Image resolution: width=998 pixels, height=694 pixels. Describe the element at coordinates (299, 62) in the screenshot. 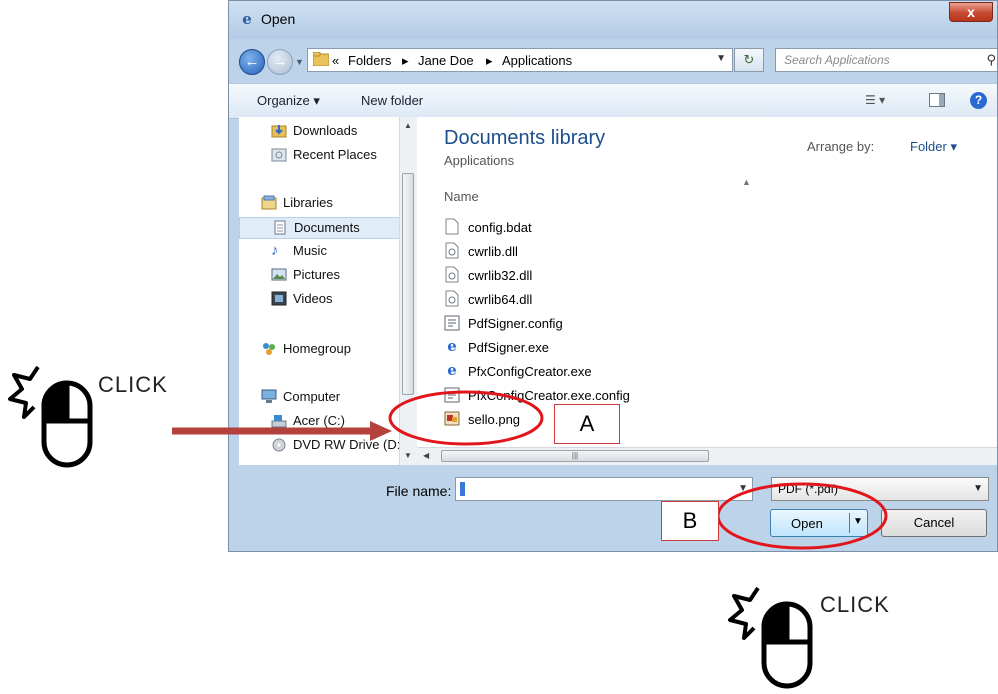

I see `history-dropdown-icon: ▼` at that location.